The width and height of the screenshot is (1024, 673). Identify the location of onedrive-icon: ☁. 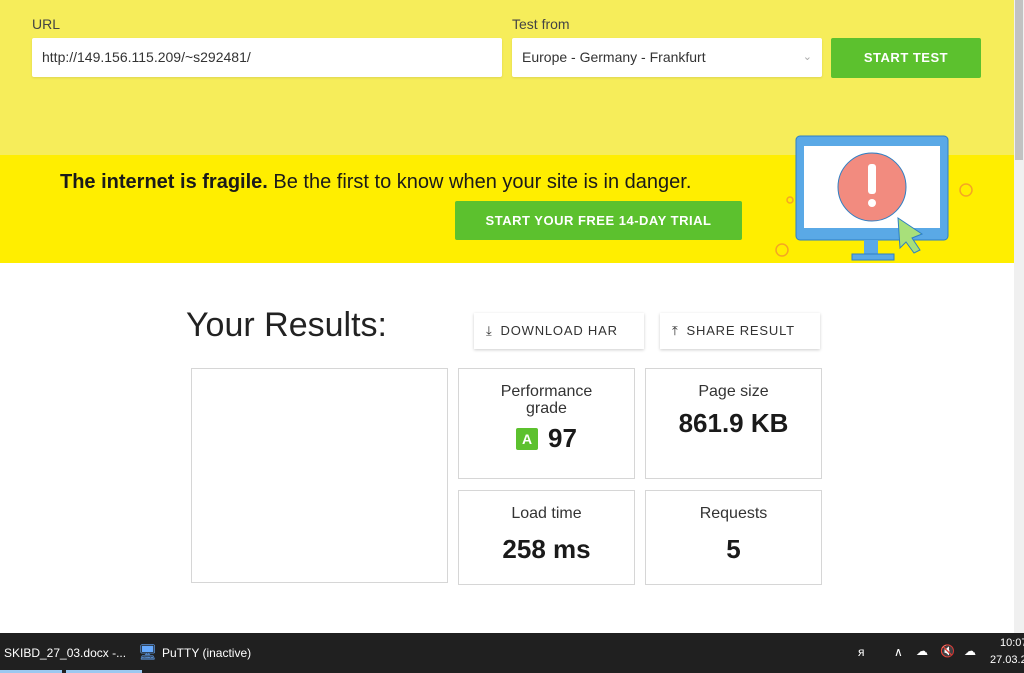
(970, 651).